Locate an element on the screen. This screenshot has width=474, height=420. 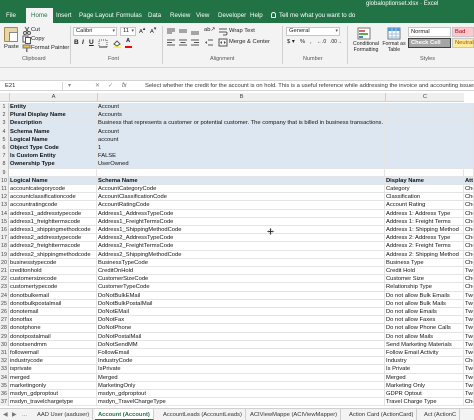
meta-label-cell: Plural Display Name is located at coordinates (53, 115).